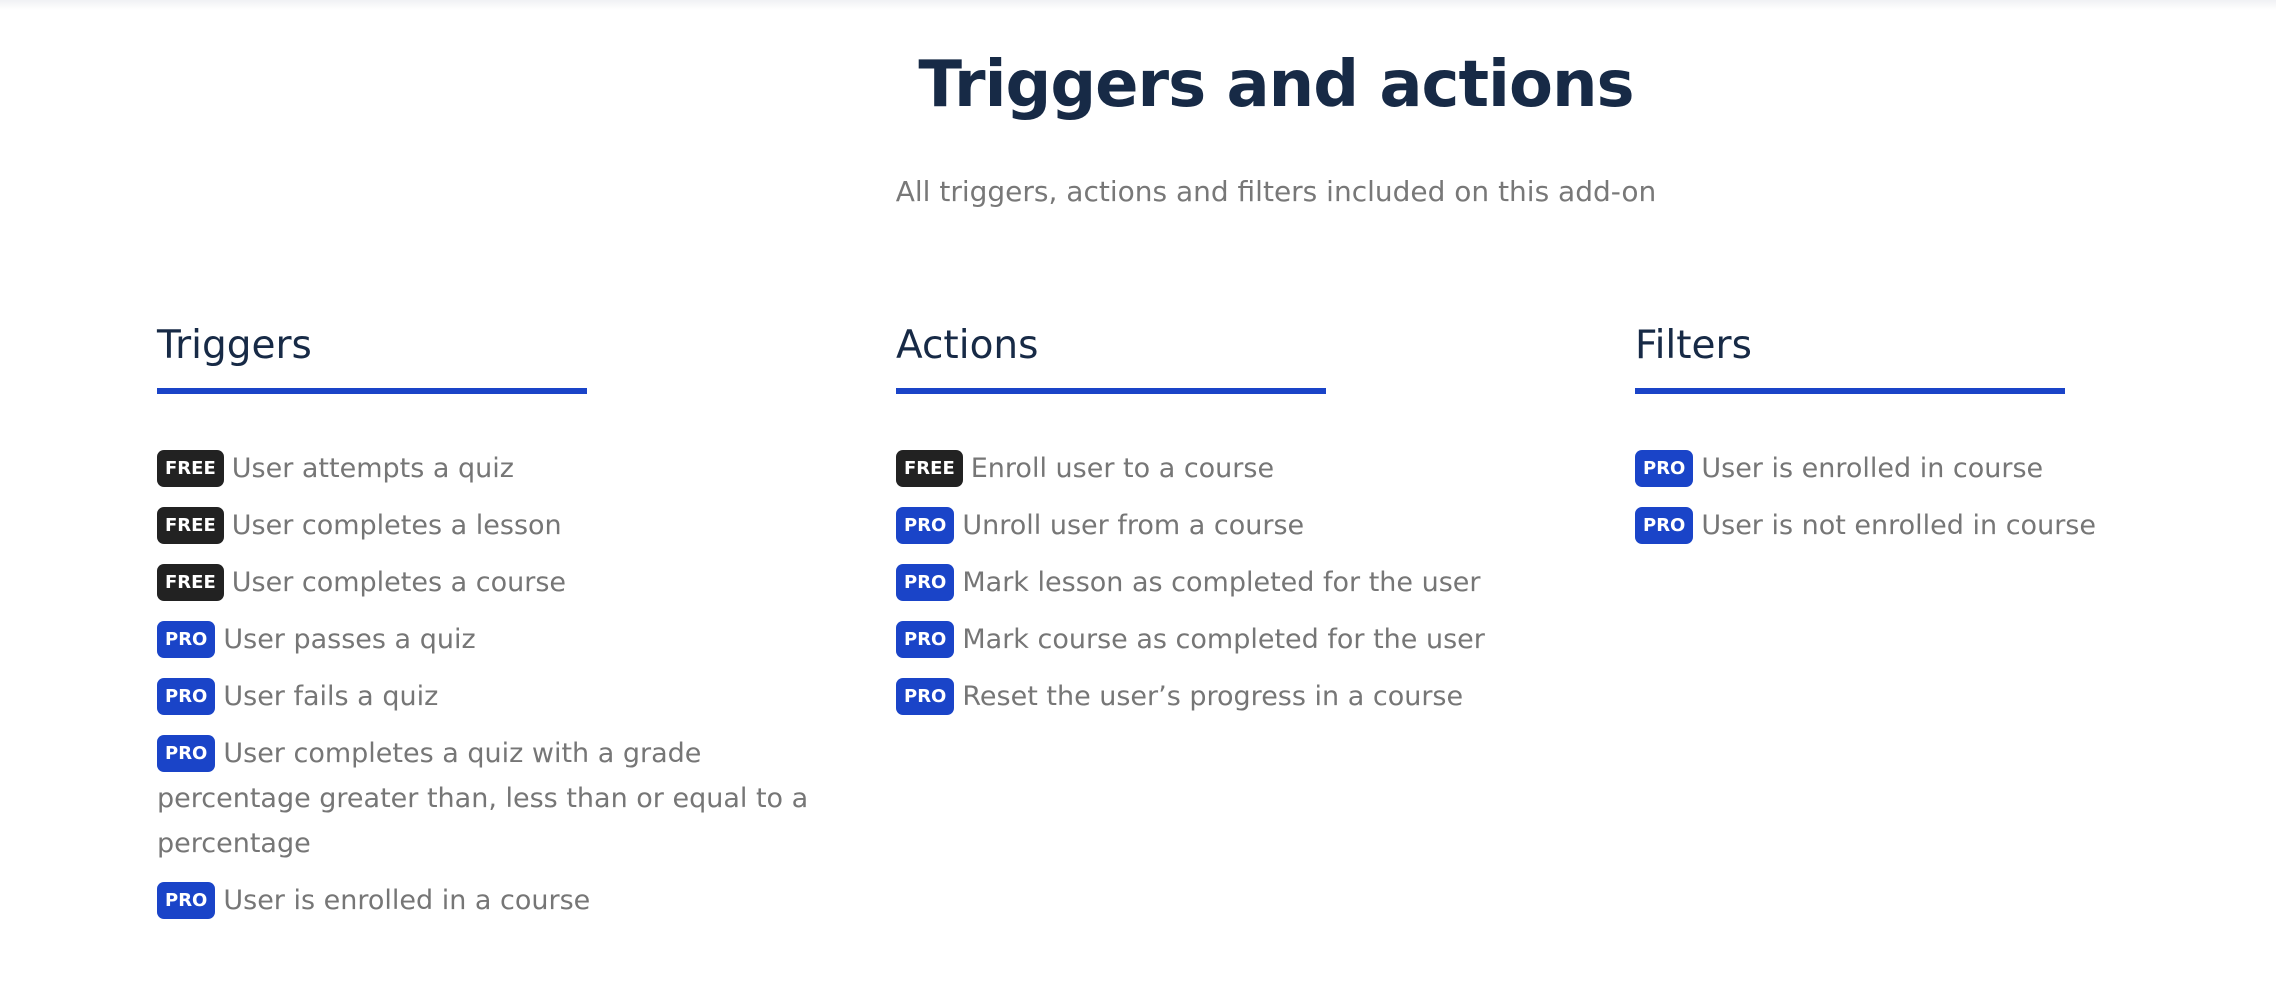  Describe the element at coordinates (1276, 85) in the screenshot. I see `page-title: Triggers and actions` at that location.